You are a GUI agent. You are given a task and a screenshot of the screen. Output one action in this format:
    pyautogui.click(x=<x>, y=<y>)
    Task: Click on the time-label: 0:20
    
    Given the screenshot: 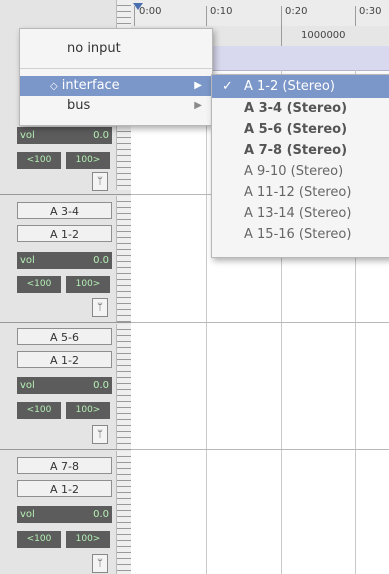 What is the action you would take?
    pyautogui.click(x=296, y=11)
    